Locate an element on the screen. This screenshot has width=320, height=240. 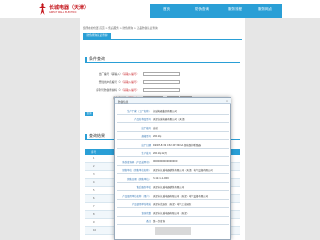
detail-row: 生产批号 2011年12月 is located at coordinates (173, 153).